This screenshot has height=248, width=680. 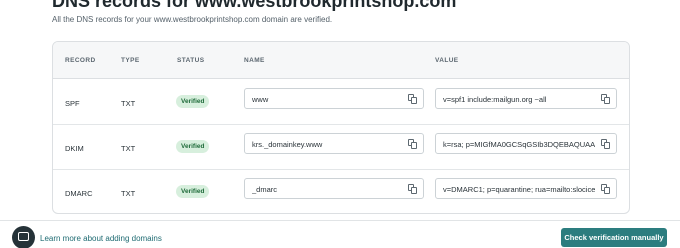 What do you see at coordinates (254, 60) in the screenshot?
I see `header-name: NAME` at bounding box center [254, 60].